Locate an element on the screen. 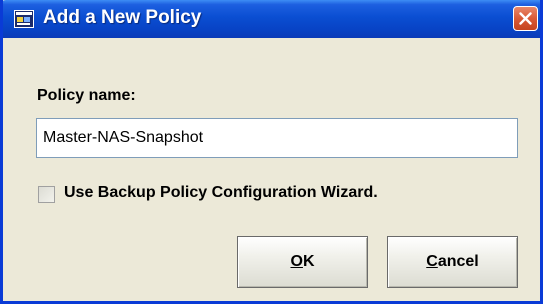 The height and width of the screenshot is (304, 543). policy-name-input is located at coordinates (277, 138).